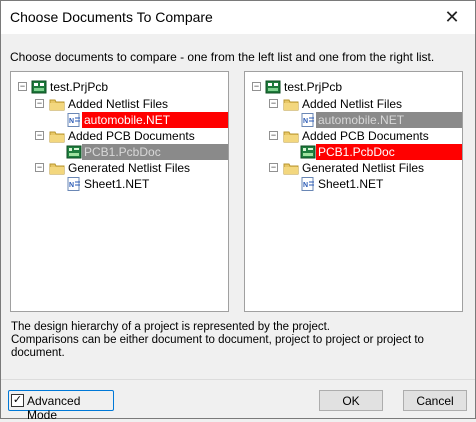 The image size is (476, 422). Describe the element at coordinates (70, 408) in the screenshot. I see `advanced-mode-label: Advanced Mode` at that location.